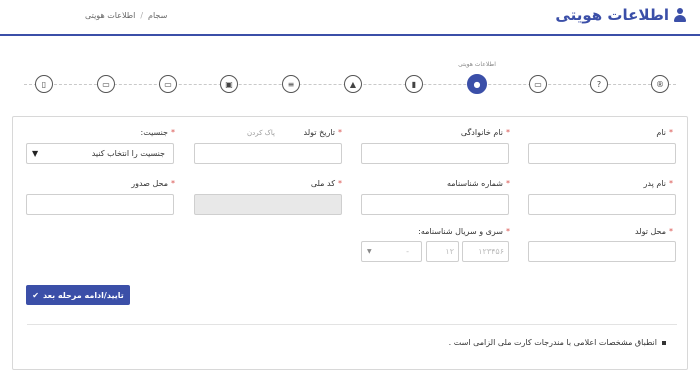 The image size is (700, 383). What do you see at coordinates (599, 84) in the screenshot?
I see `step-question-icon: ?` at bounding box center [599, 84].